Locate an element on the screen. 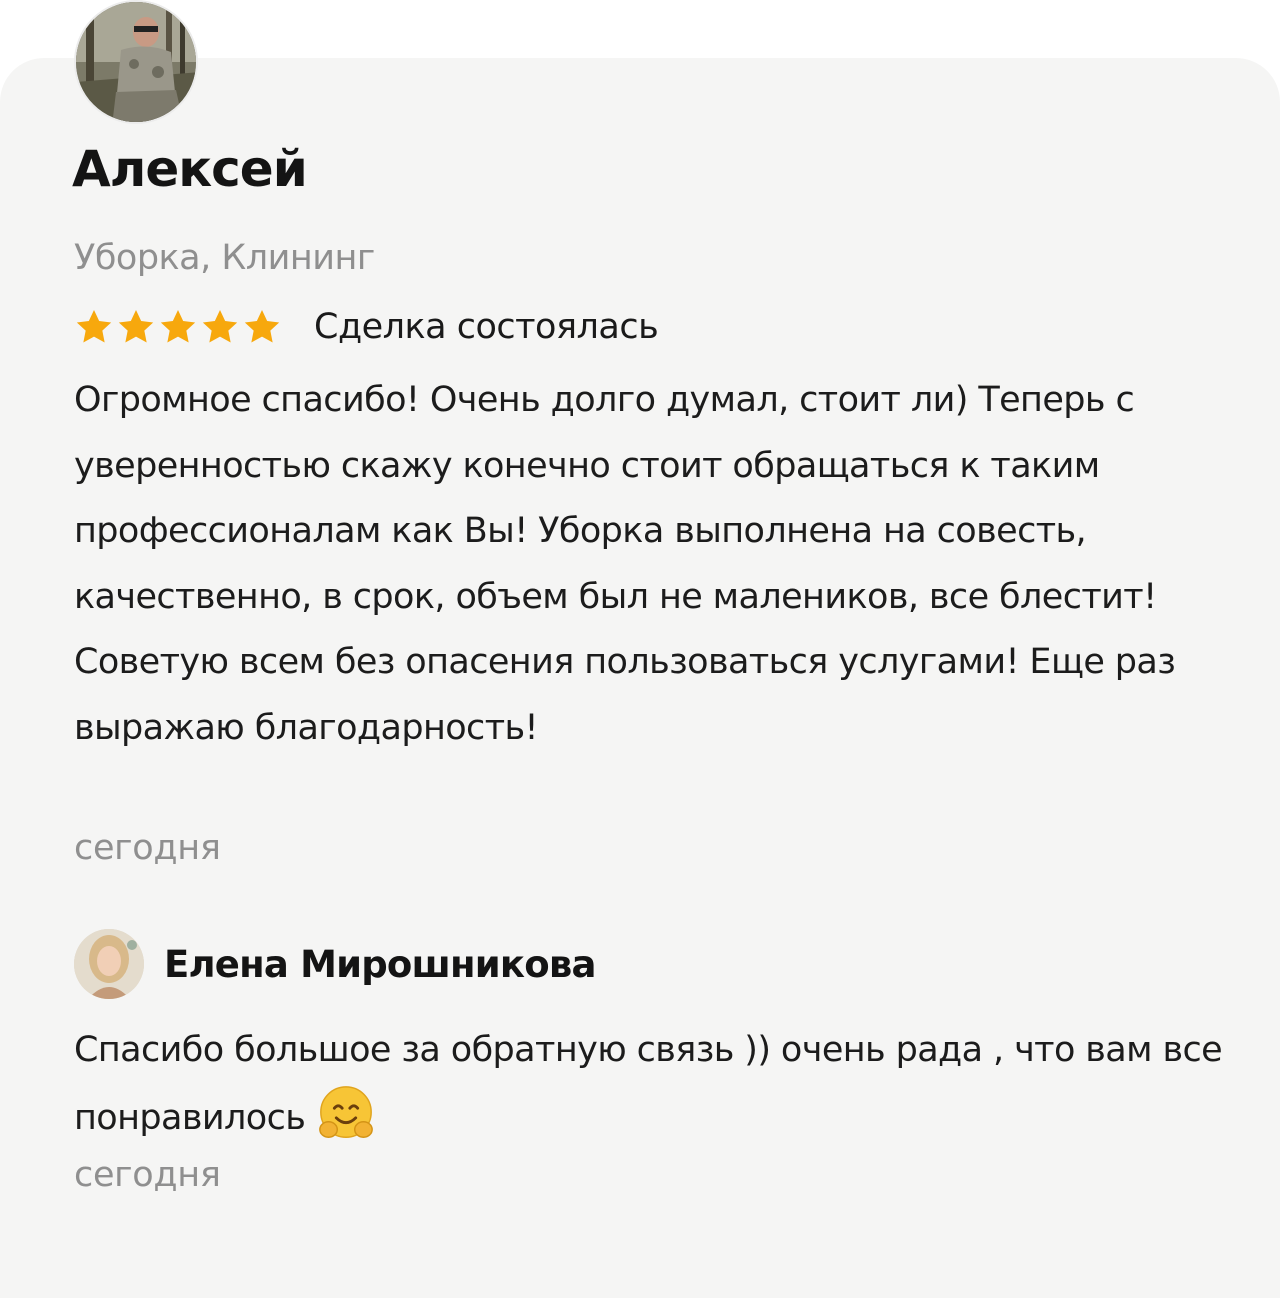 The image size is (1280, 1298). reply-date: сегодня is located at coordinates (147, 1175).